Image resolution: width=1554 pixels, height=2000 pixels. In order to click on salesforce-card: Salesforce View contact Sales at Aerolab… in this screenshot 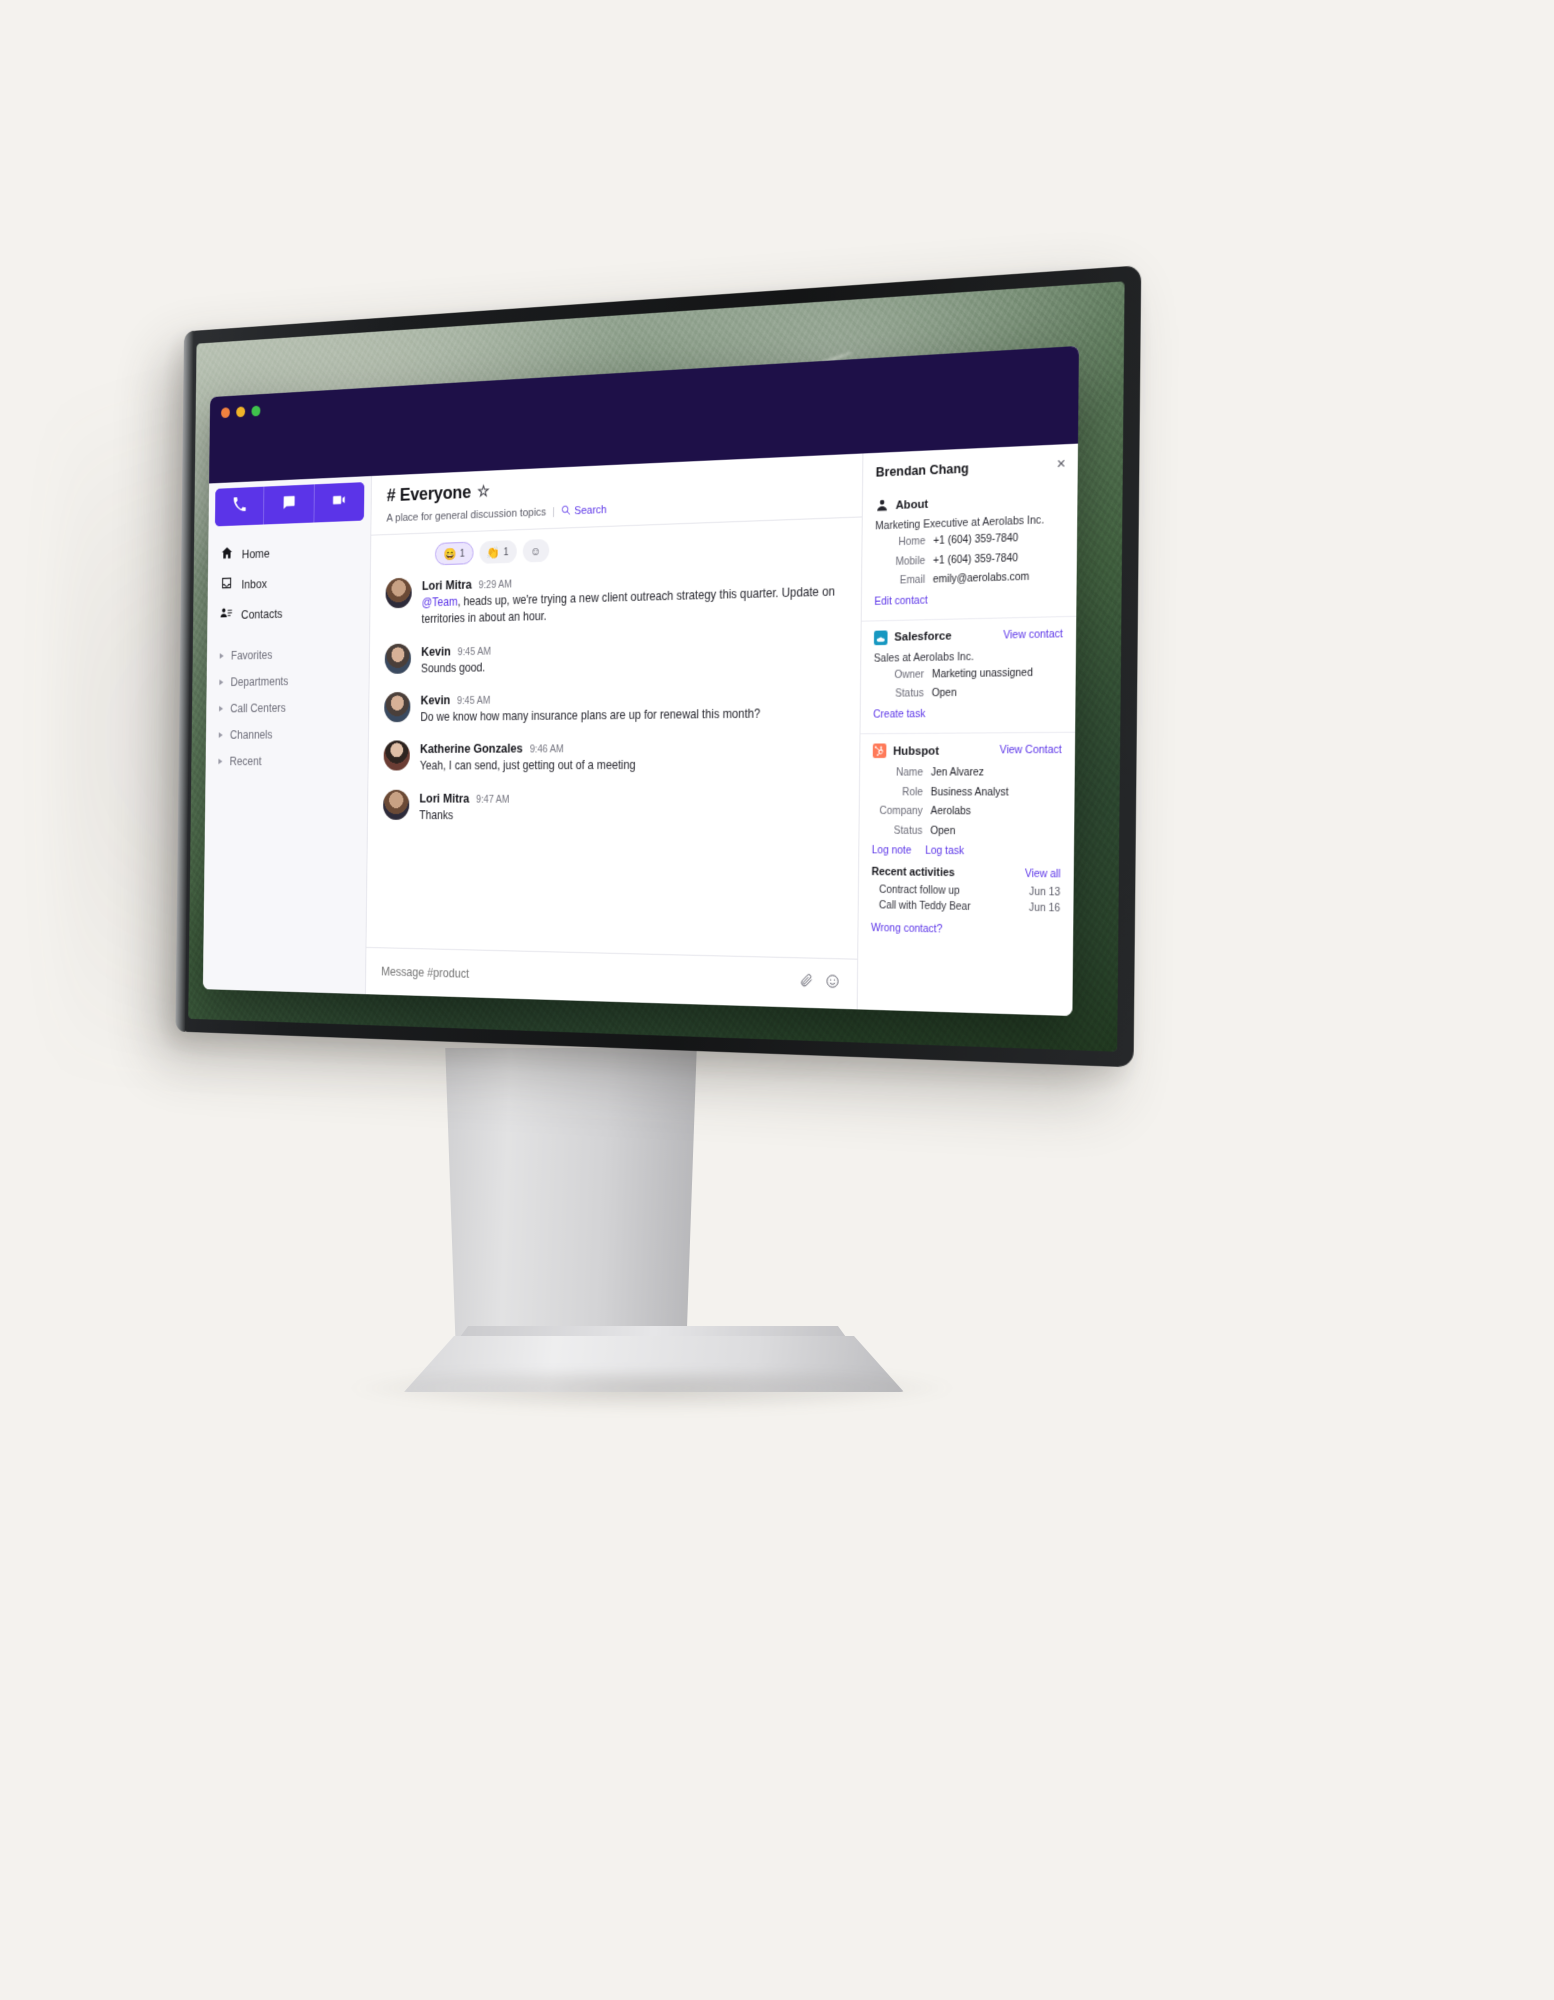, I will do `click(968, 675)`.